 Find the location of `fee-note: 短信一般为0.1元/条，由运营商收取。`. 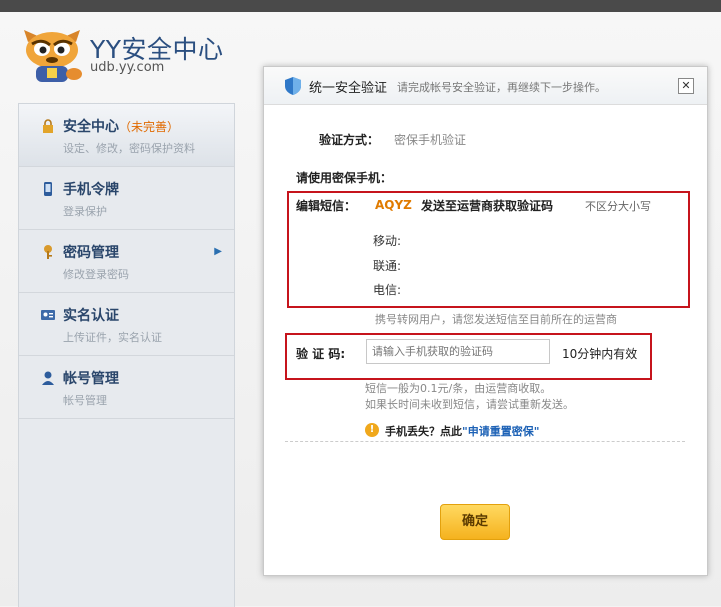

fee-note: 短信一般为0.1元/条，由运营商收取。 is located at coordinates (458, 388).